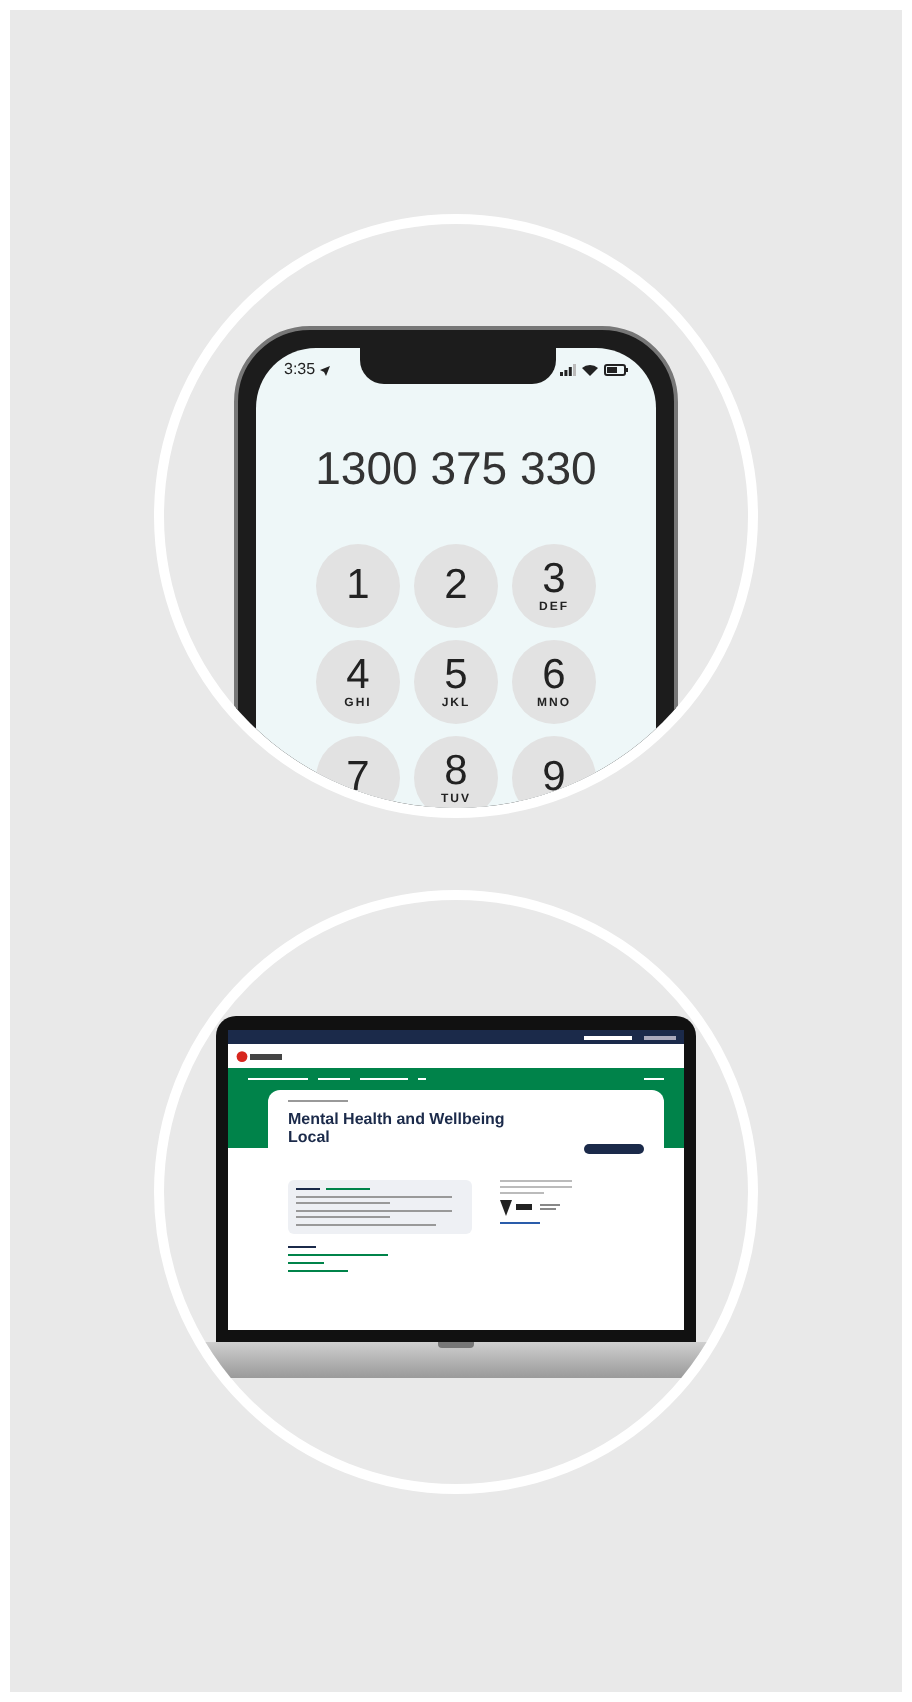 The width and height of the screenshot is (912, 1702). Describe the element at coordinates (456, 469) in the screenshot. I see `dialed-number: 1300 375 330` at that location.